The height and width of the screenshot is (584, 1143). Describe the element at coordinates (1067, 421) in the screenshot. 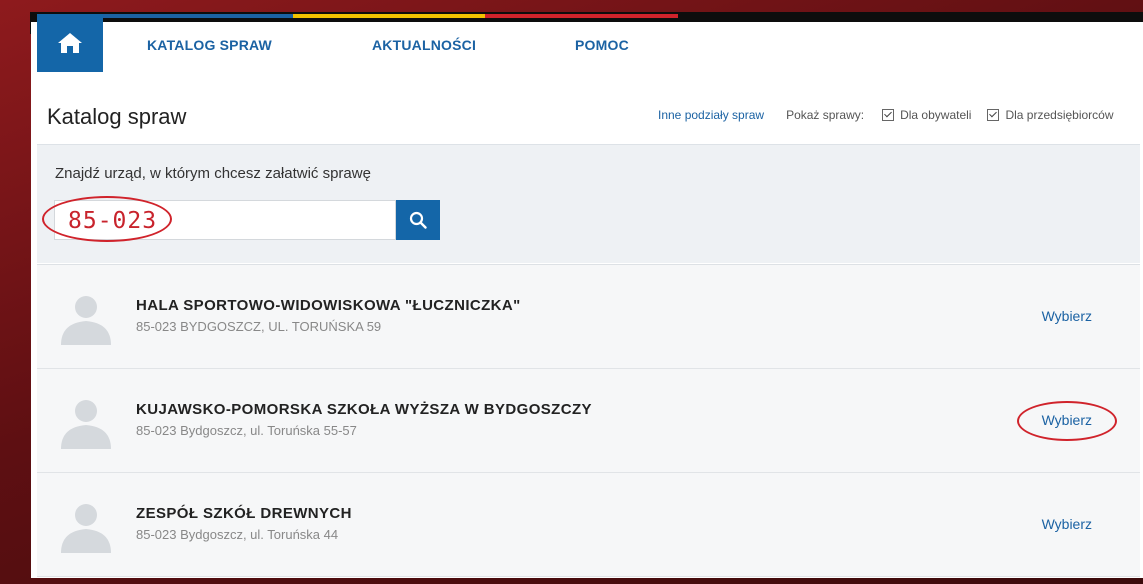

I see `annotation-ellipse-select` at that location.